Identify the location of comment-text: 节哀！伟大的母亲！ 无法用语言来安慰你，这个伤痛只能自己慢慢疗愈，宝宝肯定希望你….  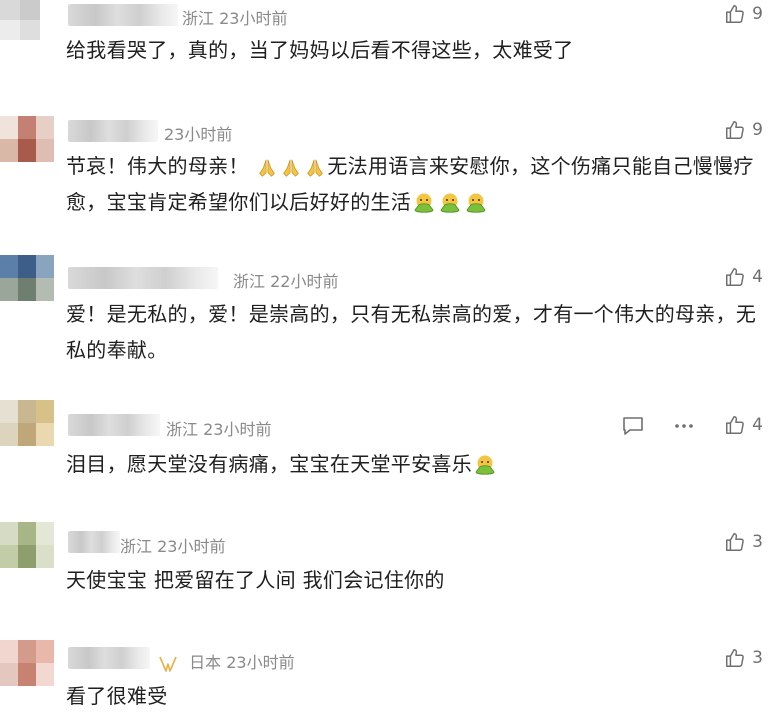
(410, 185).